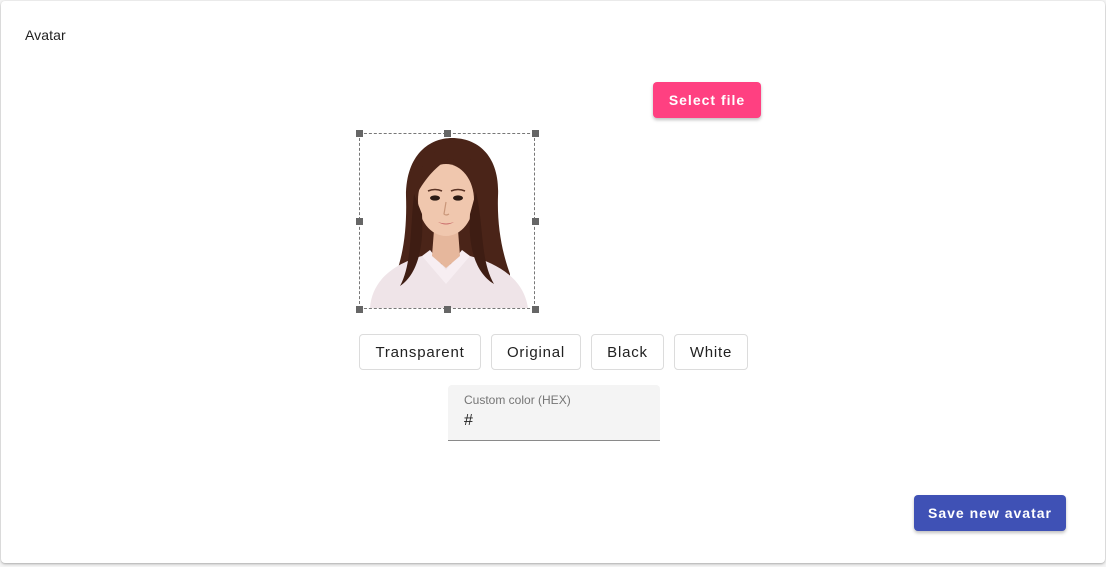 The height and width of the screenshot is (567, 1106). I want to click on crop-handle-top-right, so click(535, 133).